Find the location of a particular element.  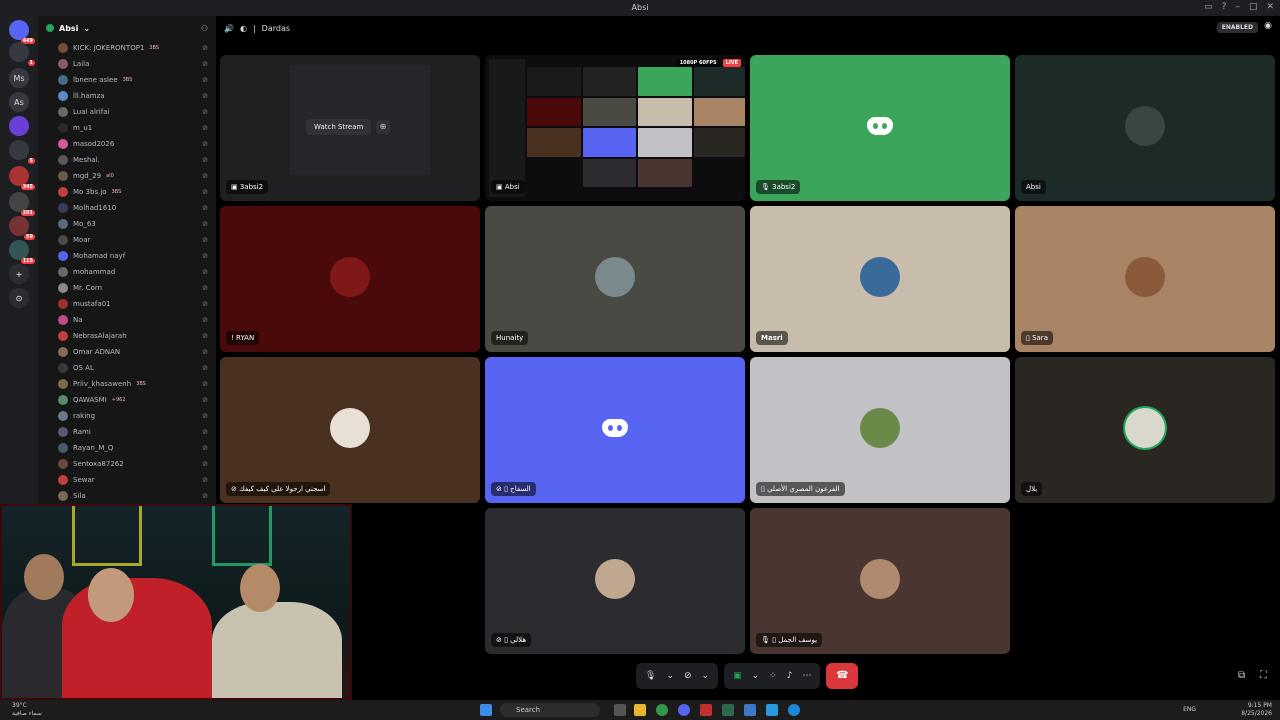

activities-icon: ⁘ is located at coordinates (773, 676).